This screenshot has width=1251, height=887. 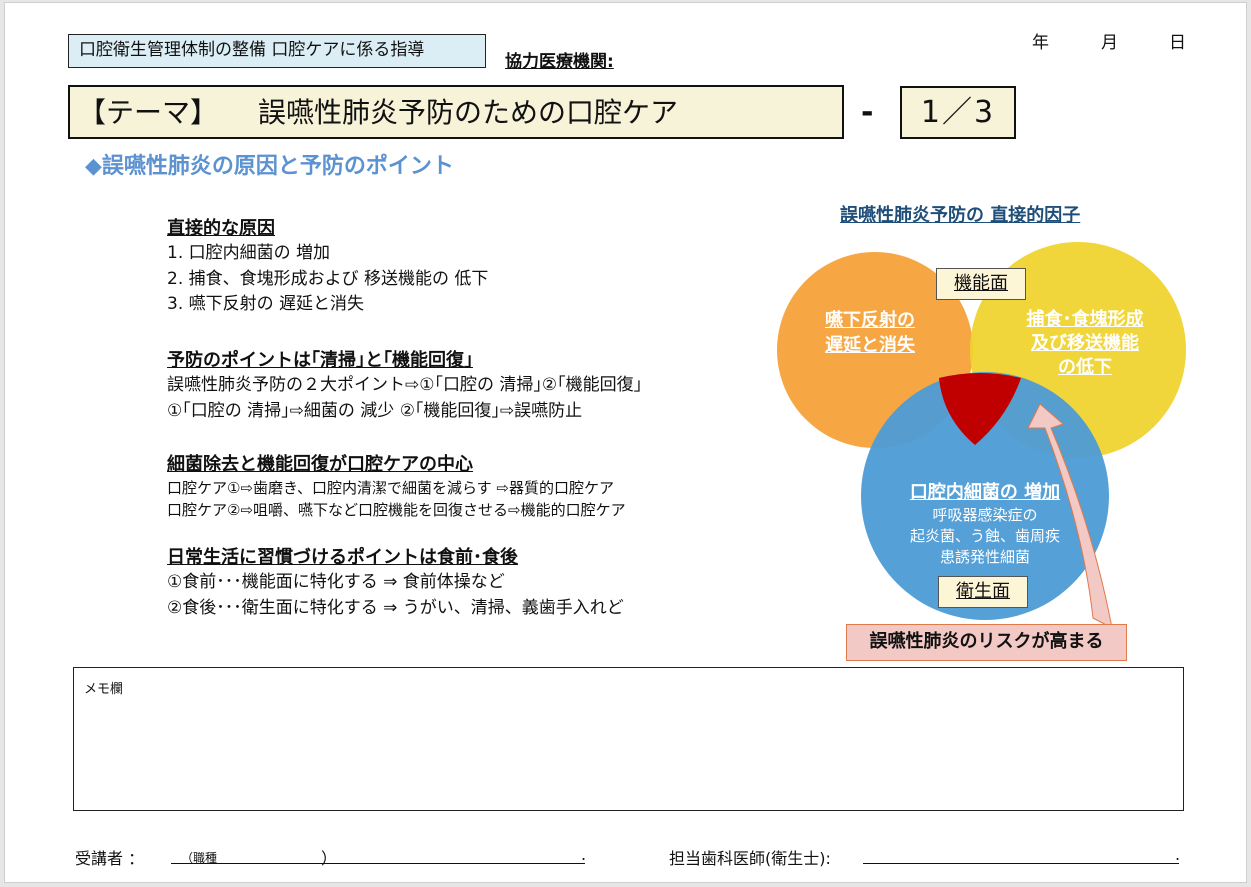 I want to click on attendee-label: 受講者 ：, so click(x=110, y=858).